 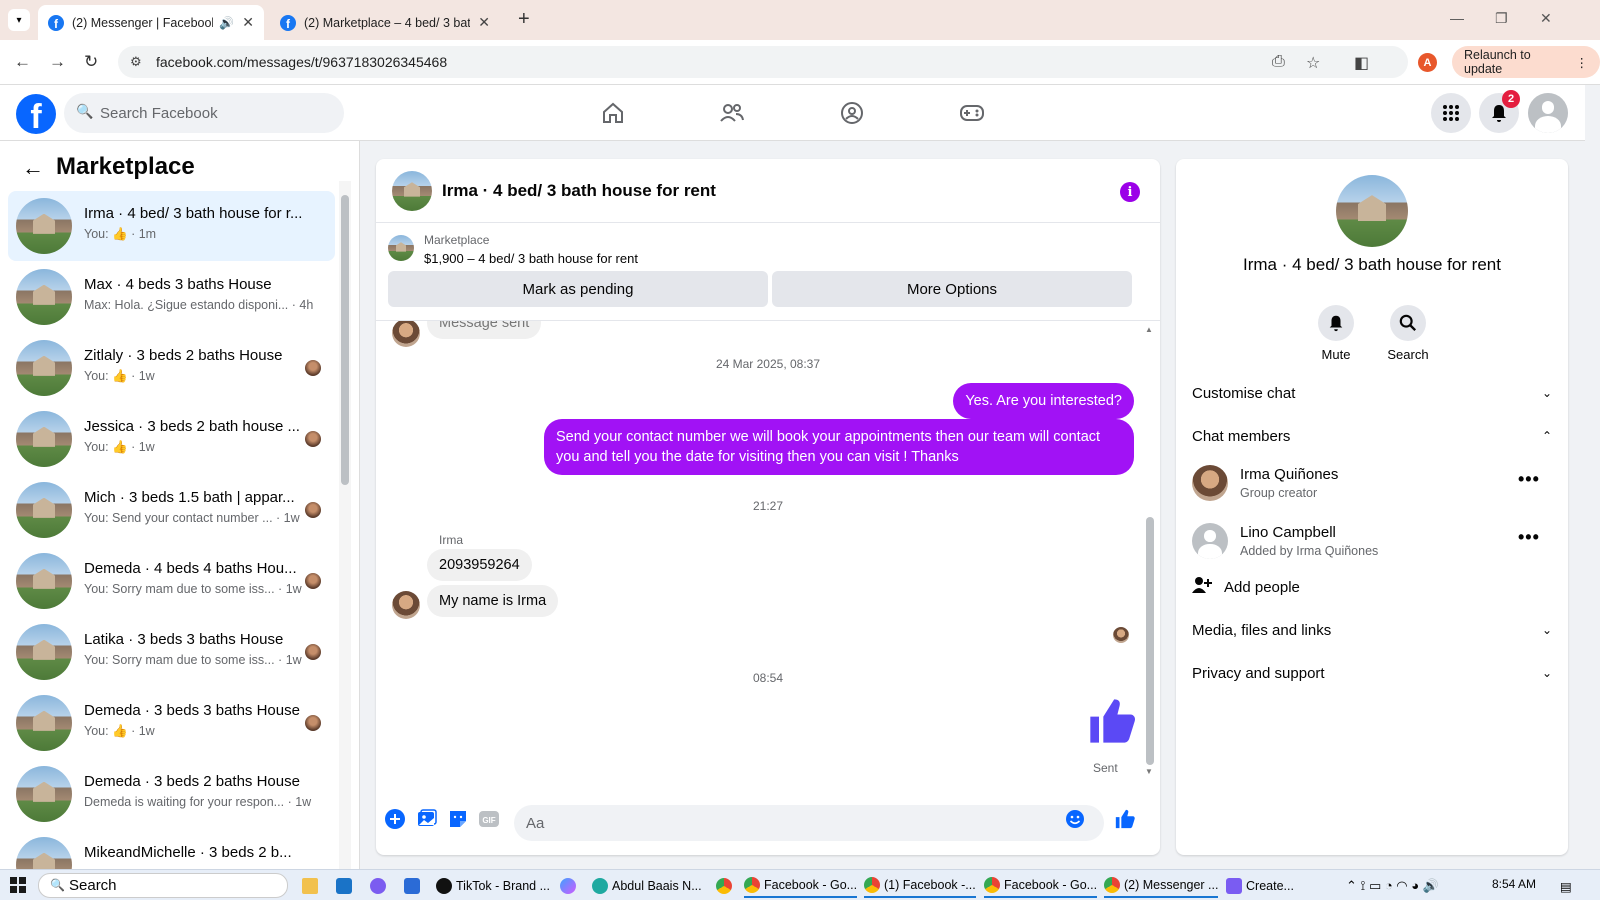 I want to click on profile-avatar: A, so click(x=1427, y=62).